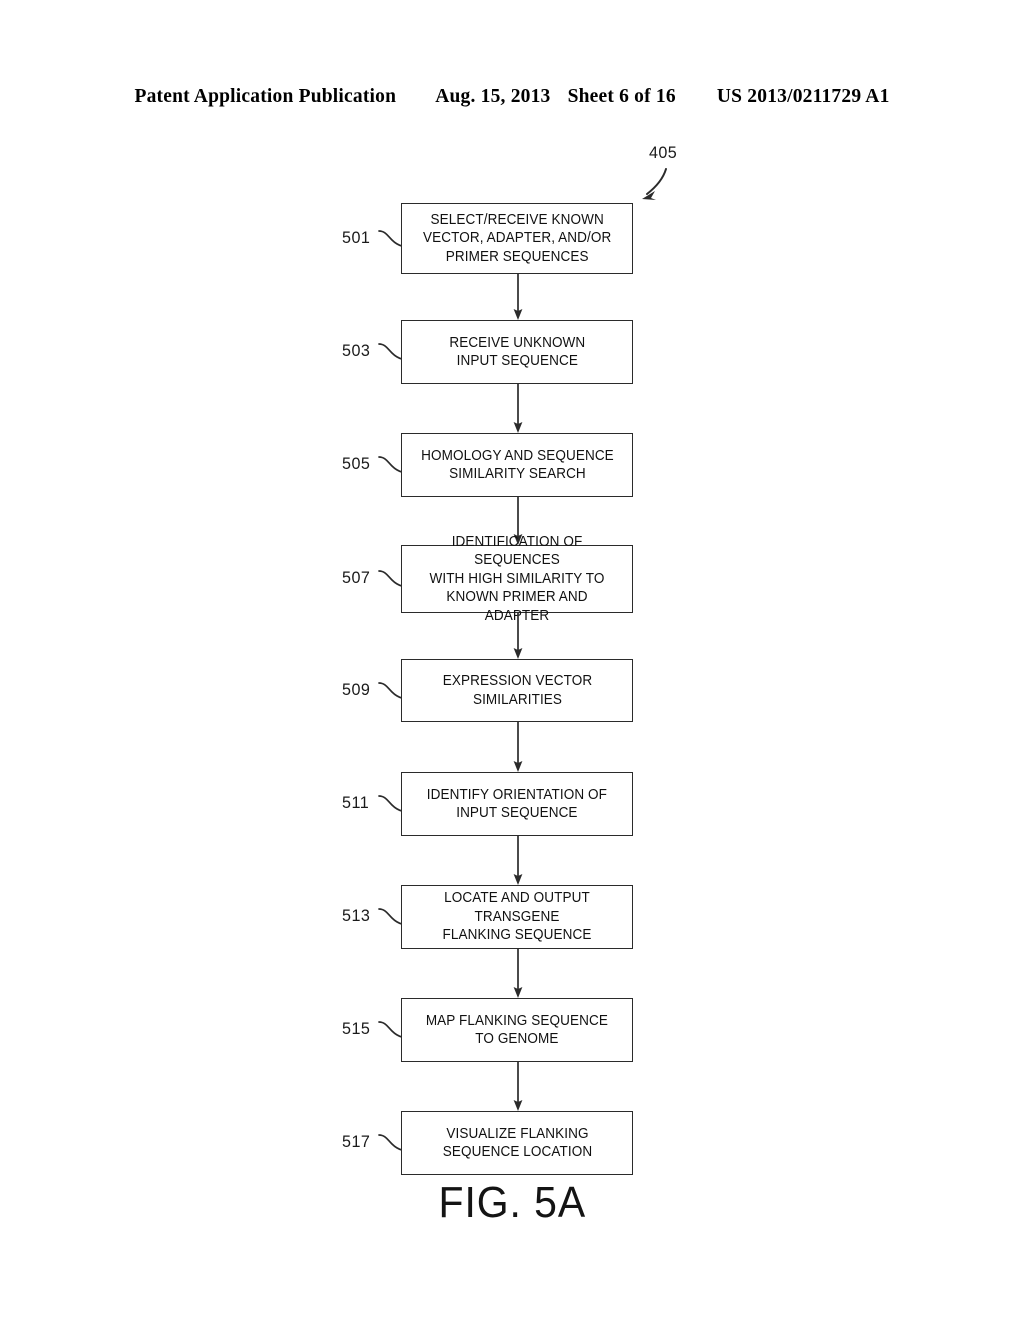 The height and width of the screenshot is (1320, 1024). I want to click on flowchart-box-515: MAP FLANKING SEQUENCE TO GENOME, so click(517, 1030).